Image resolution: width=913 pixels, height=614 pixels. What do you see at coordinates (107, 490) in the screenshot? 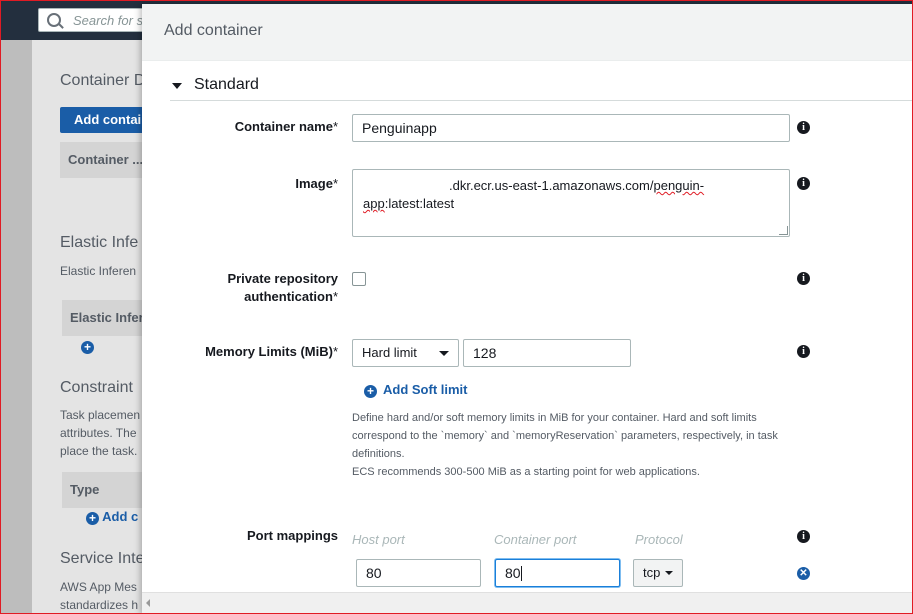
I see `constraint-type-header: Type` at bounding box center [107, 490].